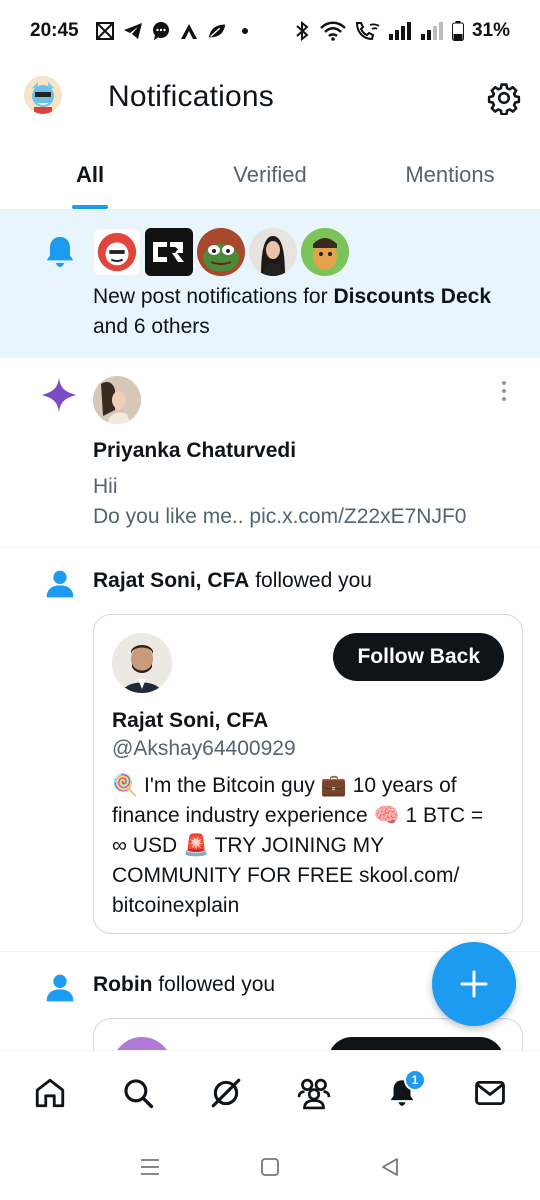 This screenshot has height=1200, width=540. I want to click on tab-all-label: All, so click(90, 174).